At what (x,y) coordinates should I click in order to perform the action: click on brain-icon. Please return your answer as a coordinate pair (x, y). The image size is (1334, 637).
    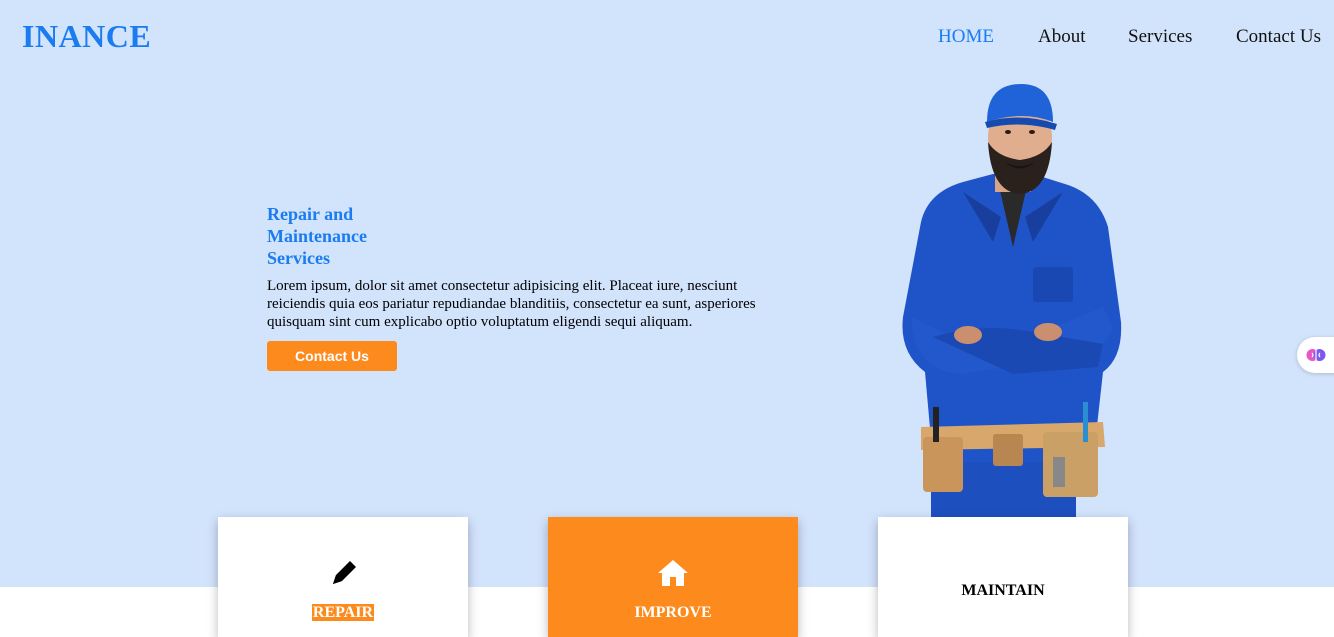
    Looking at the image, I should click on (1316, 355).